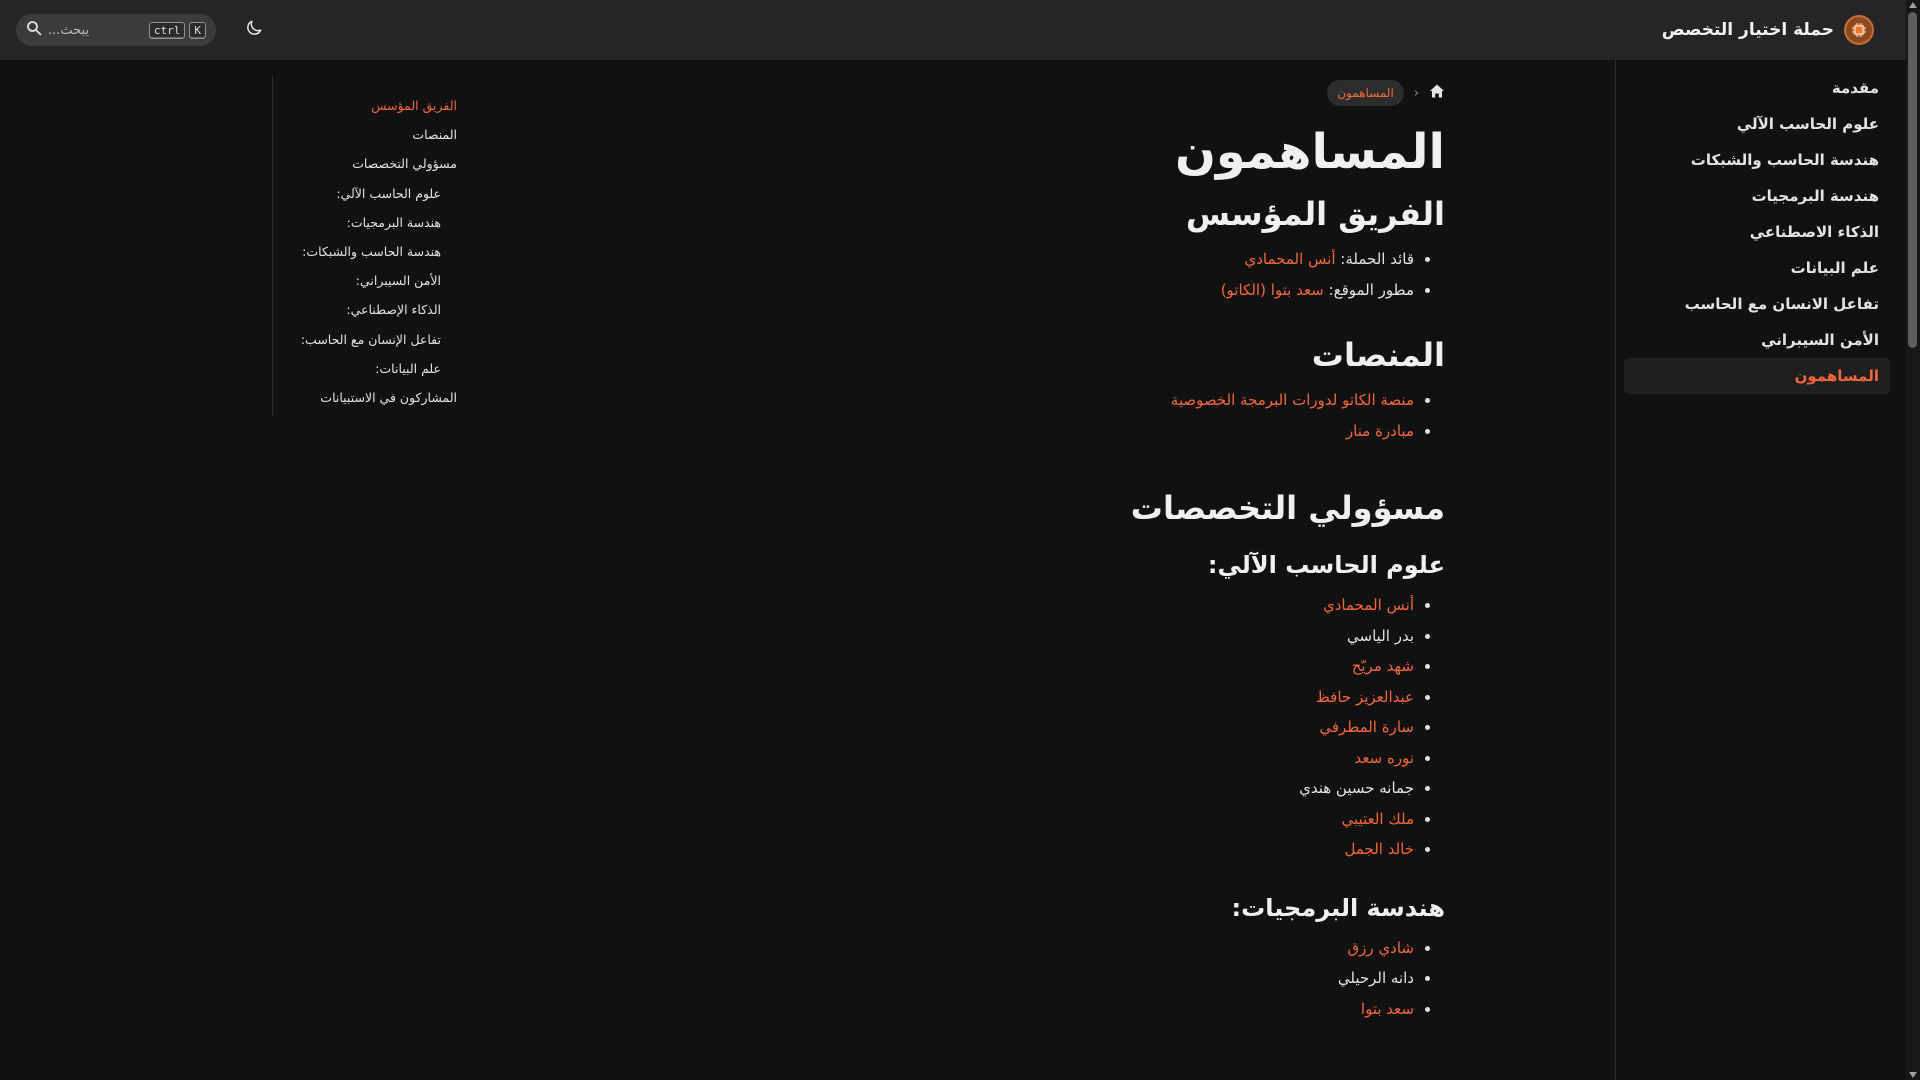  I want to click on list-item: مطور الموقع: سعد بتوا (الكاتو), so click(1149, 290).